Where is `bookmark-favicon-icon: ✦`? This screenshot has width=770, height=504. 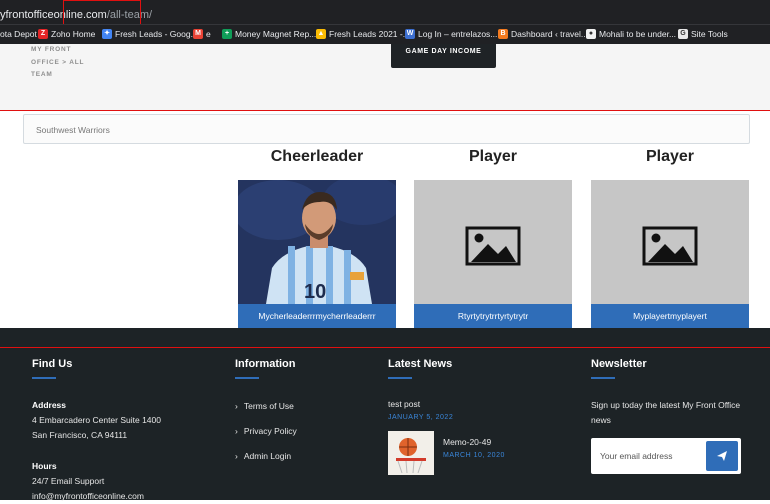 bookmark-favicon-icon: ✦ is located at coordinates (107, 34).